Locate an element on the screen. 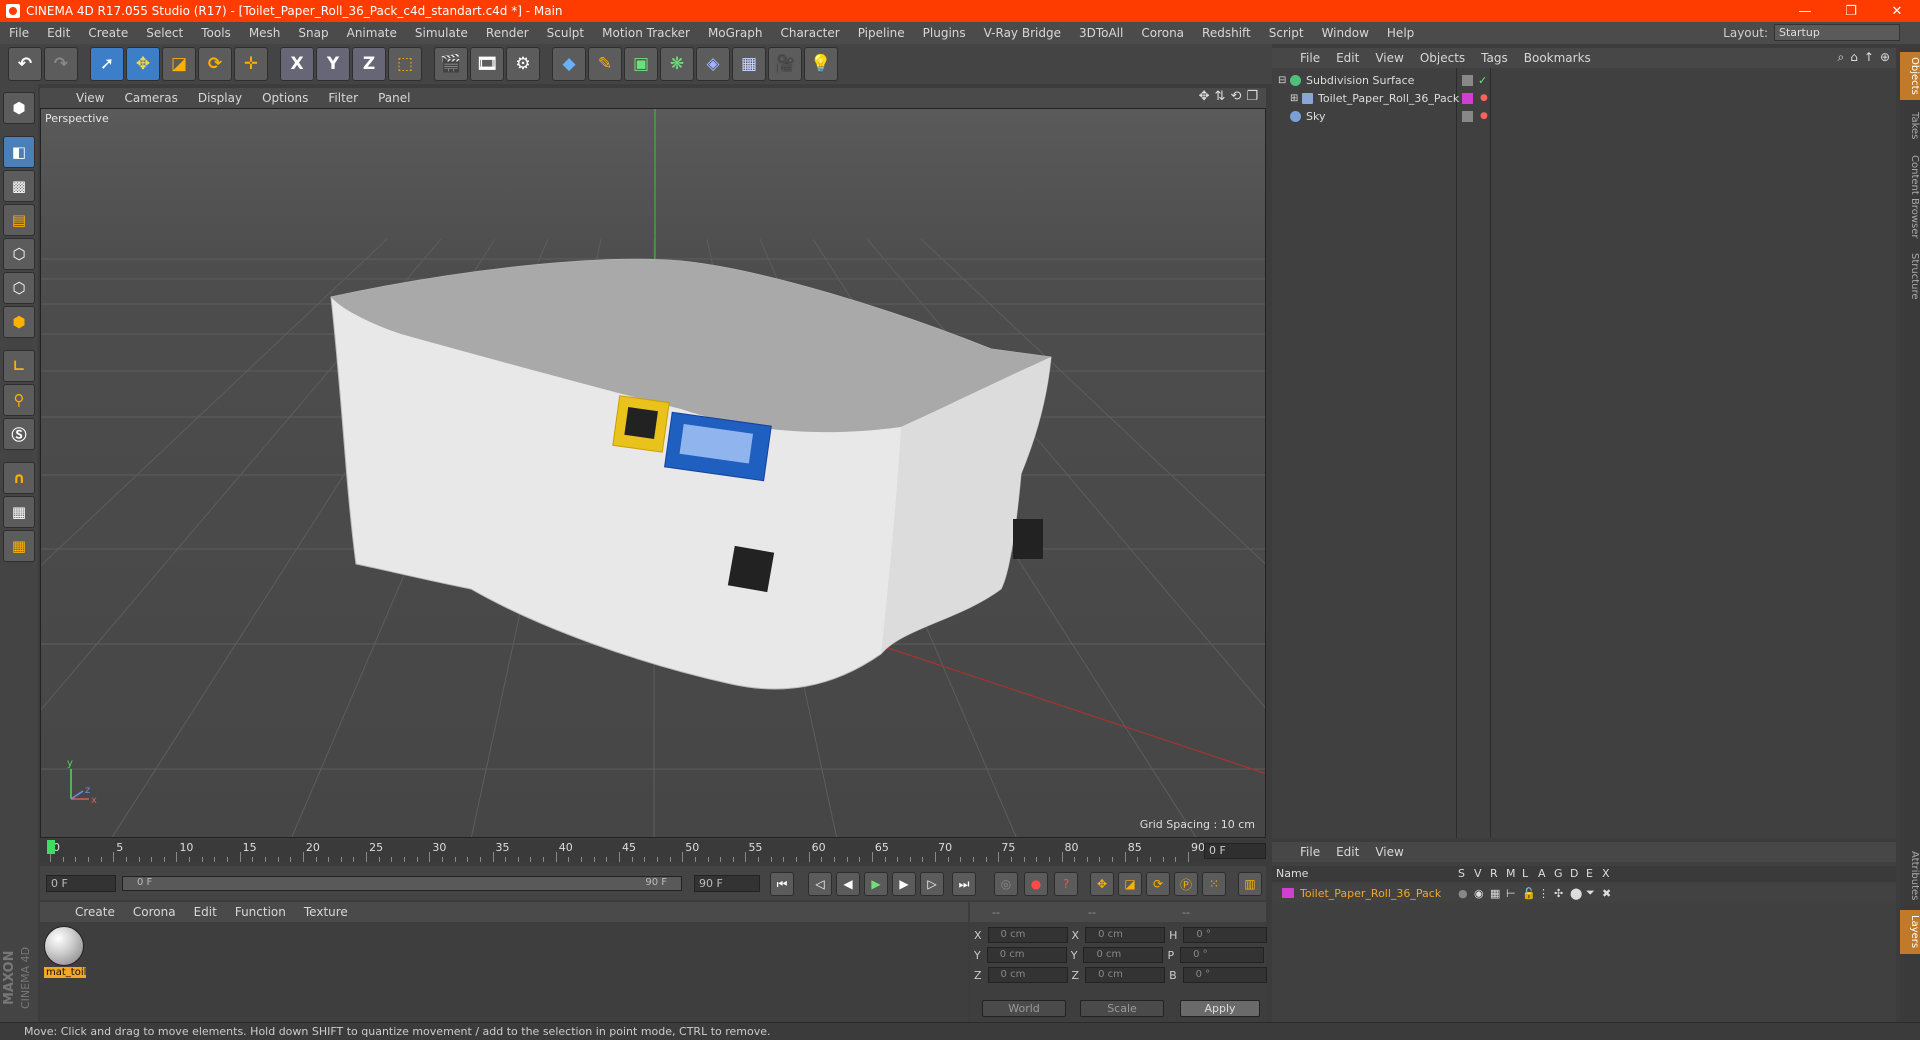 The height and width of the screenshot is (1040, 1920). texture-mode-icon: ▩ is located at coordinates (19, 186).